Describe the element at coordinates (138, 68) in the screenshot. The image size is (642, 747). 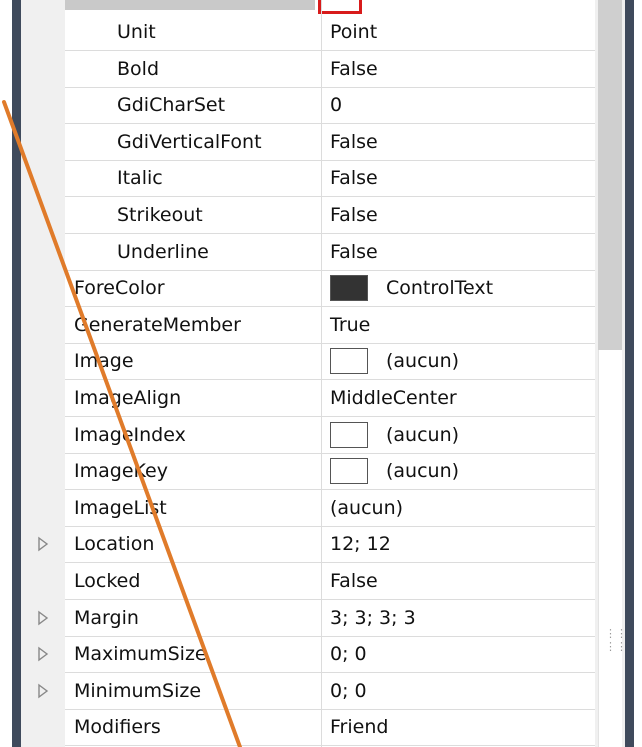
I see `property-name: Bold` at that location.